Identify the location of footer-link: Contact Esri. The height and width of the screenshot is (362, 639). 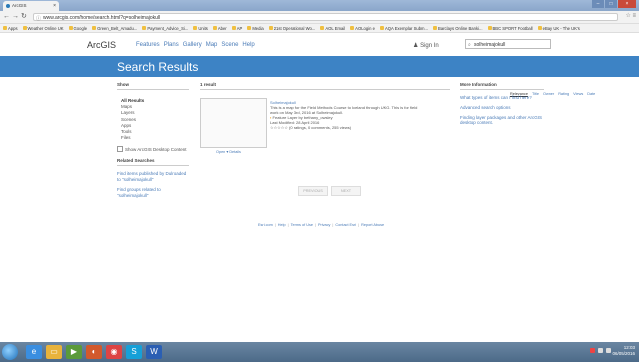
(345, 225).